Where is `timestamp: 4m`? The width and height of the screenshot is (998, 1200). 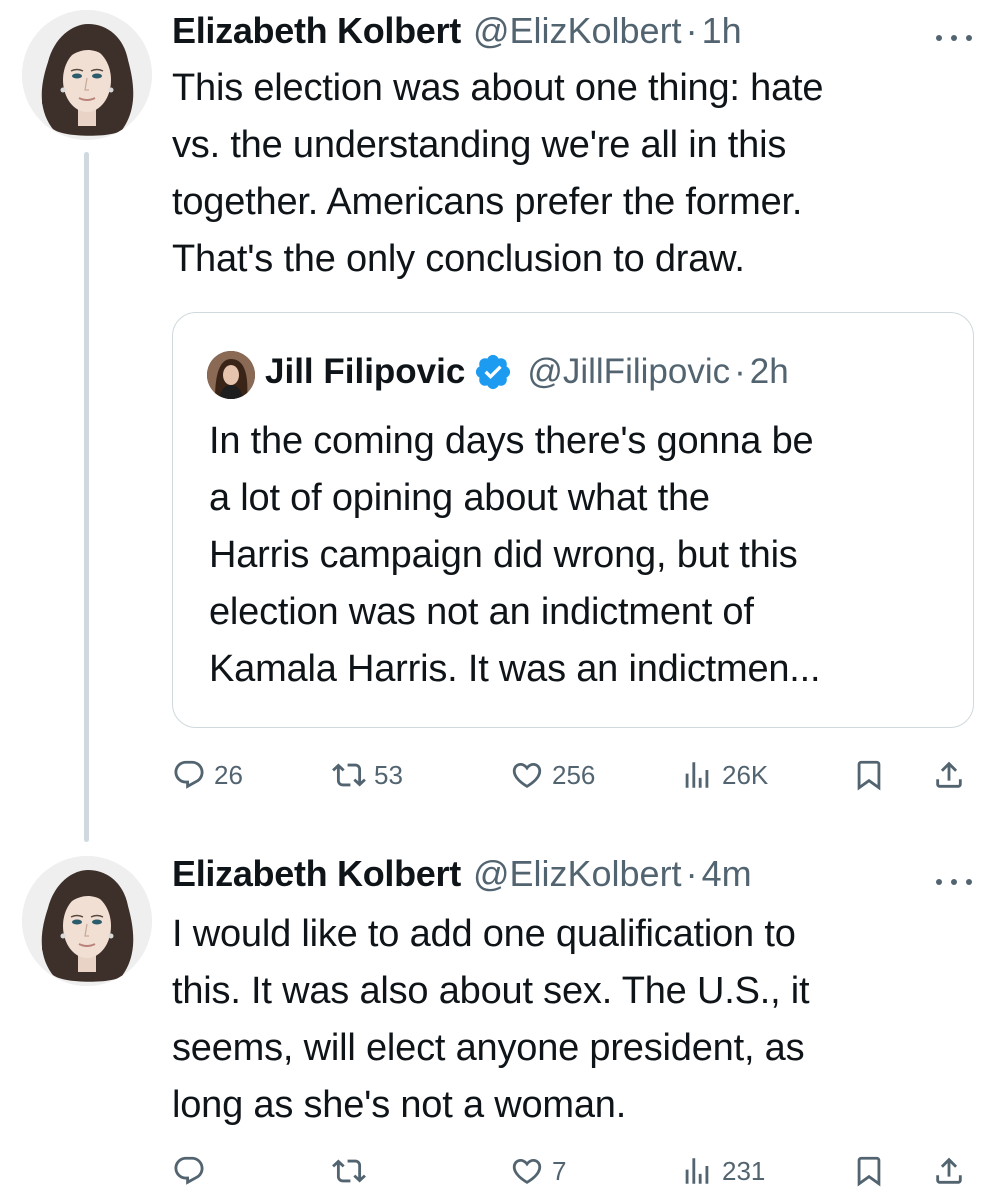 timestamp: 4m is located at coordinates (727, 874).